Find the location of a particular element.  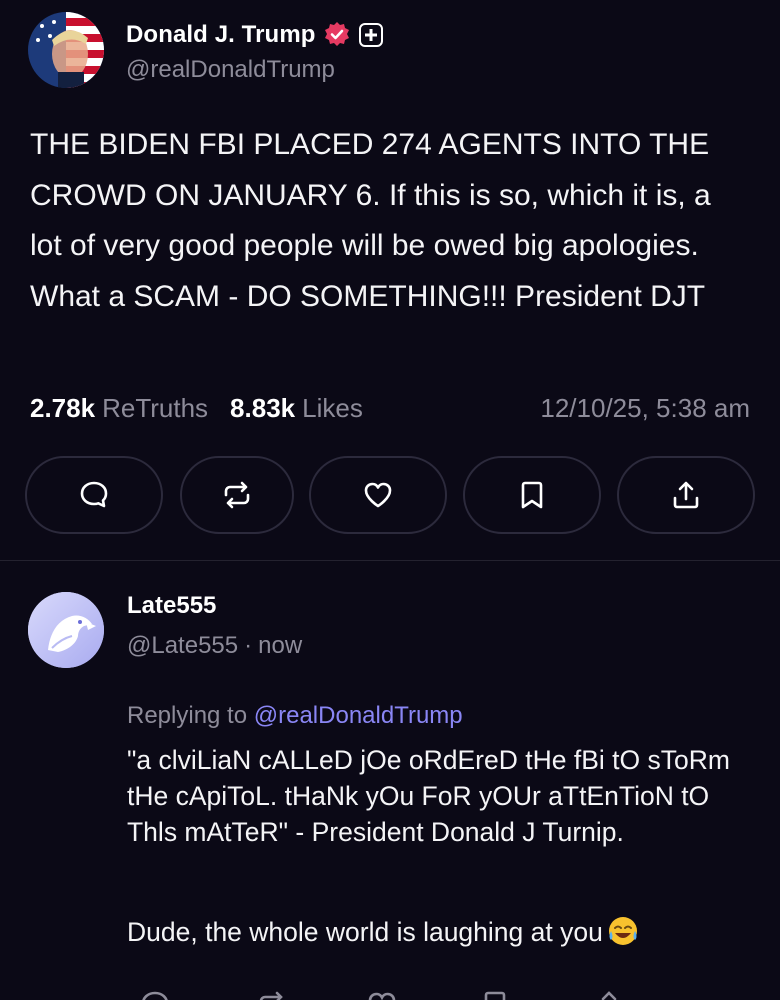

share-button is located at coordinates (686, 495).